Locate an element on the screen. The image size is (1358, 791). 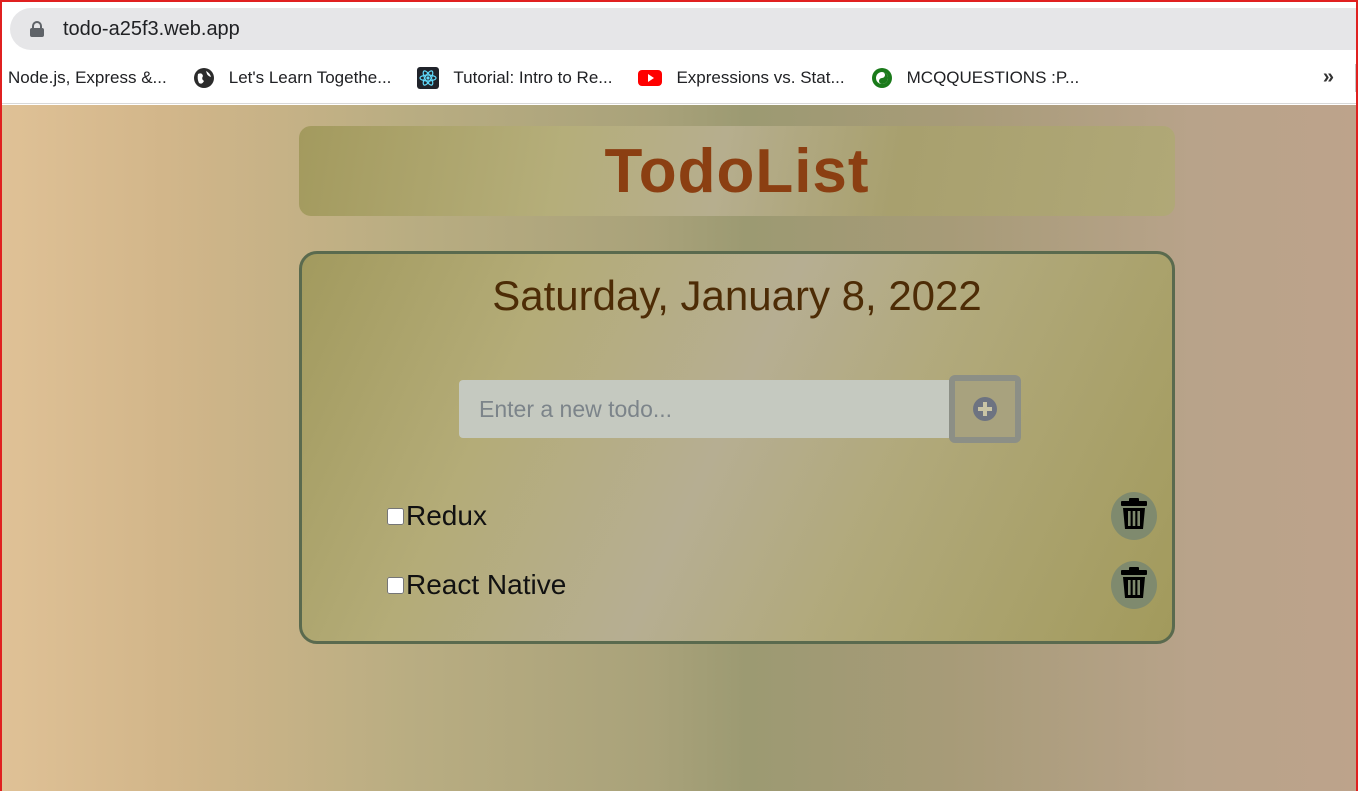
address-bar: todo-a25f3.web.app is located at coordinates (683, 29).